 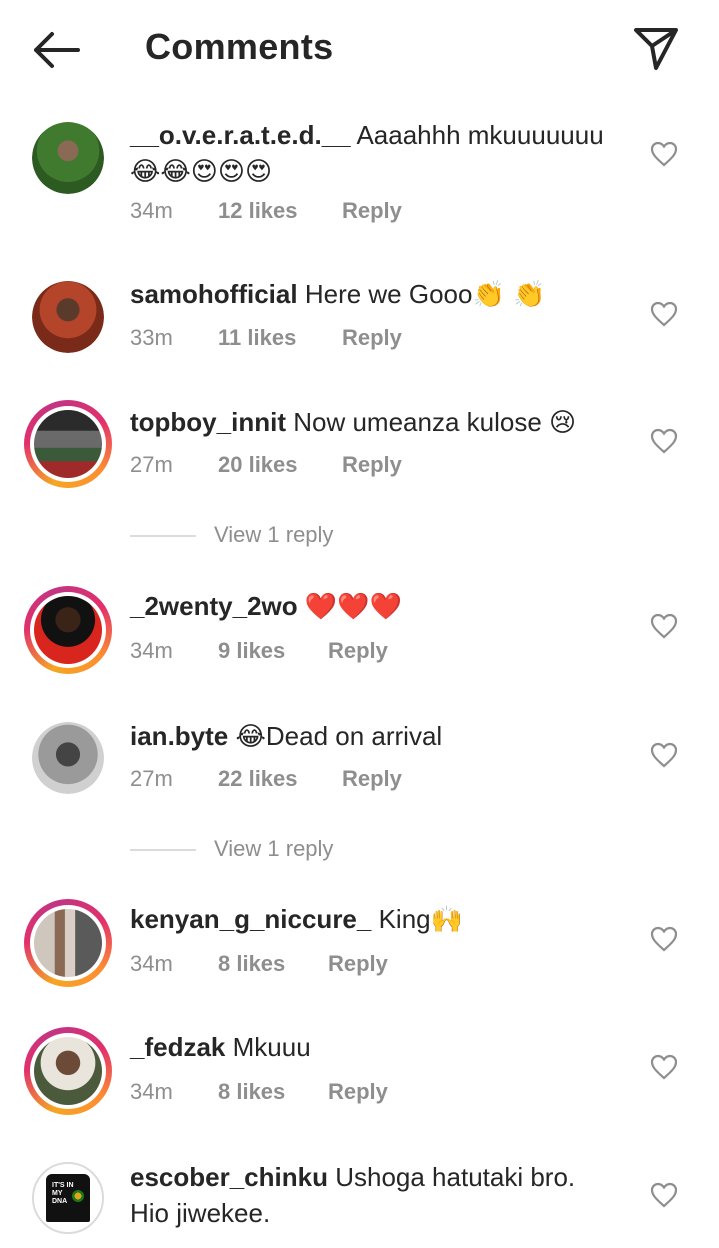 I want to click on comment-emoji: 😂😂😍😍😍, so click(x=201, y=172).